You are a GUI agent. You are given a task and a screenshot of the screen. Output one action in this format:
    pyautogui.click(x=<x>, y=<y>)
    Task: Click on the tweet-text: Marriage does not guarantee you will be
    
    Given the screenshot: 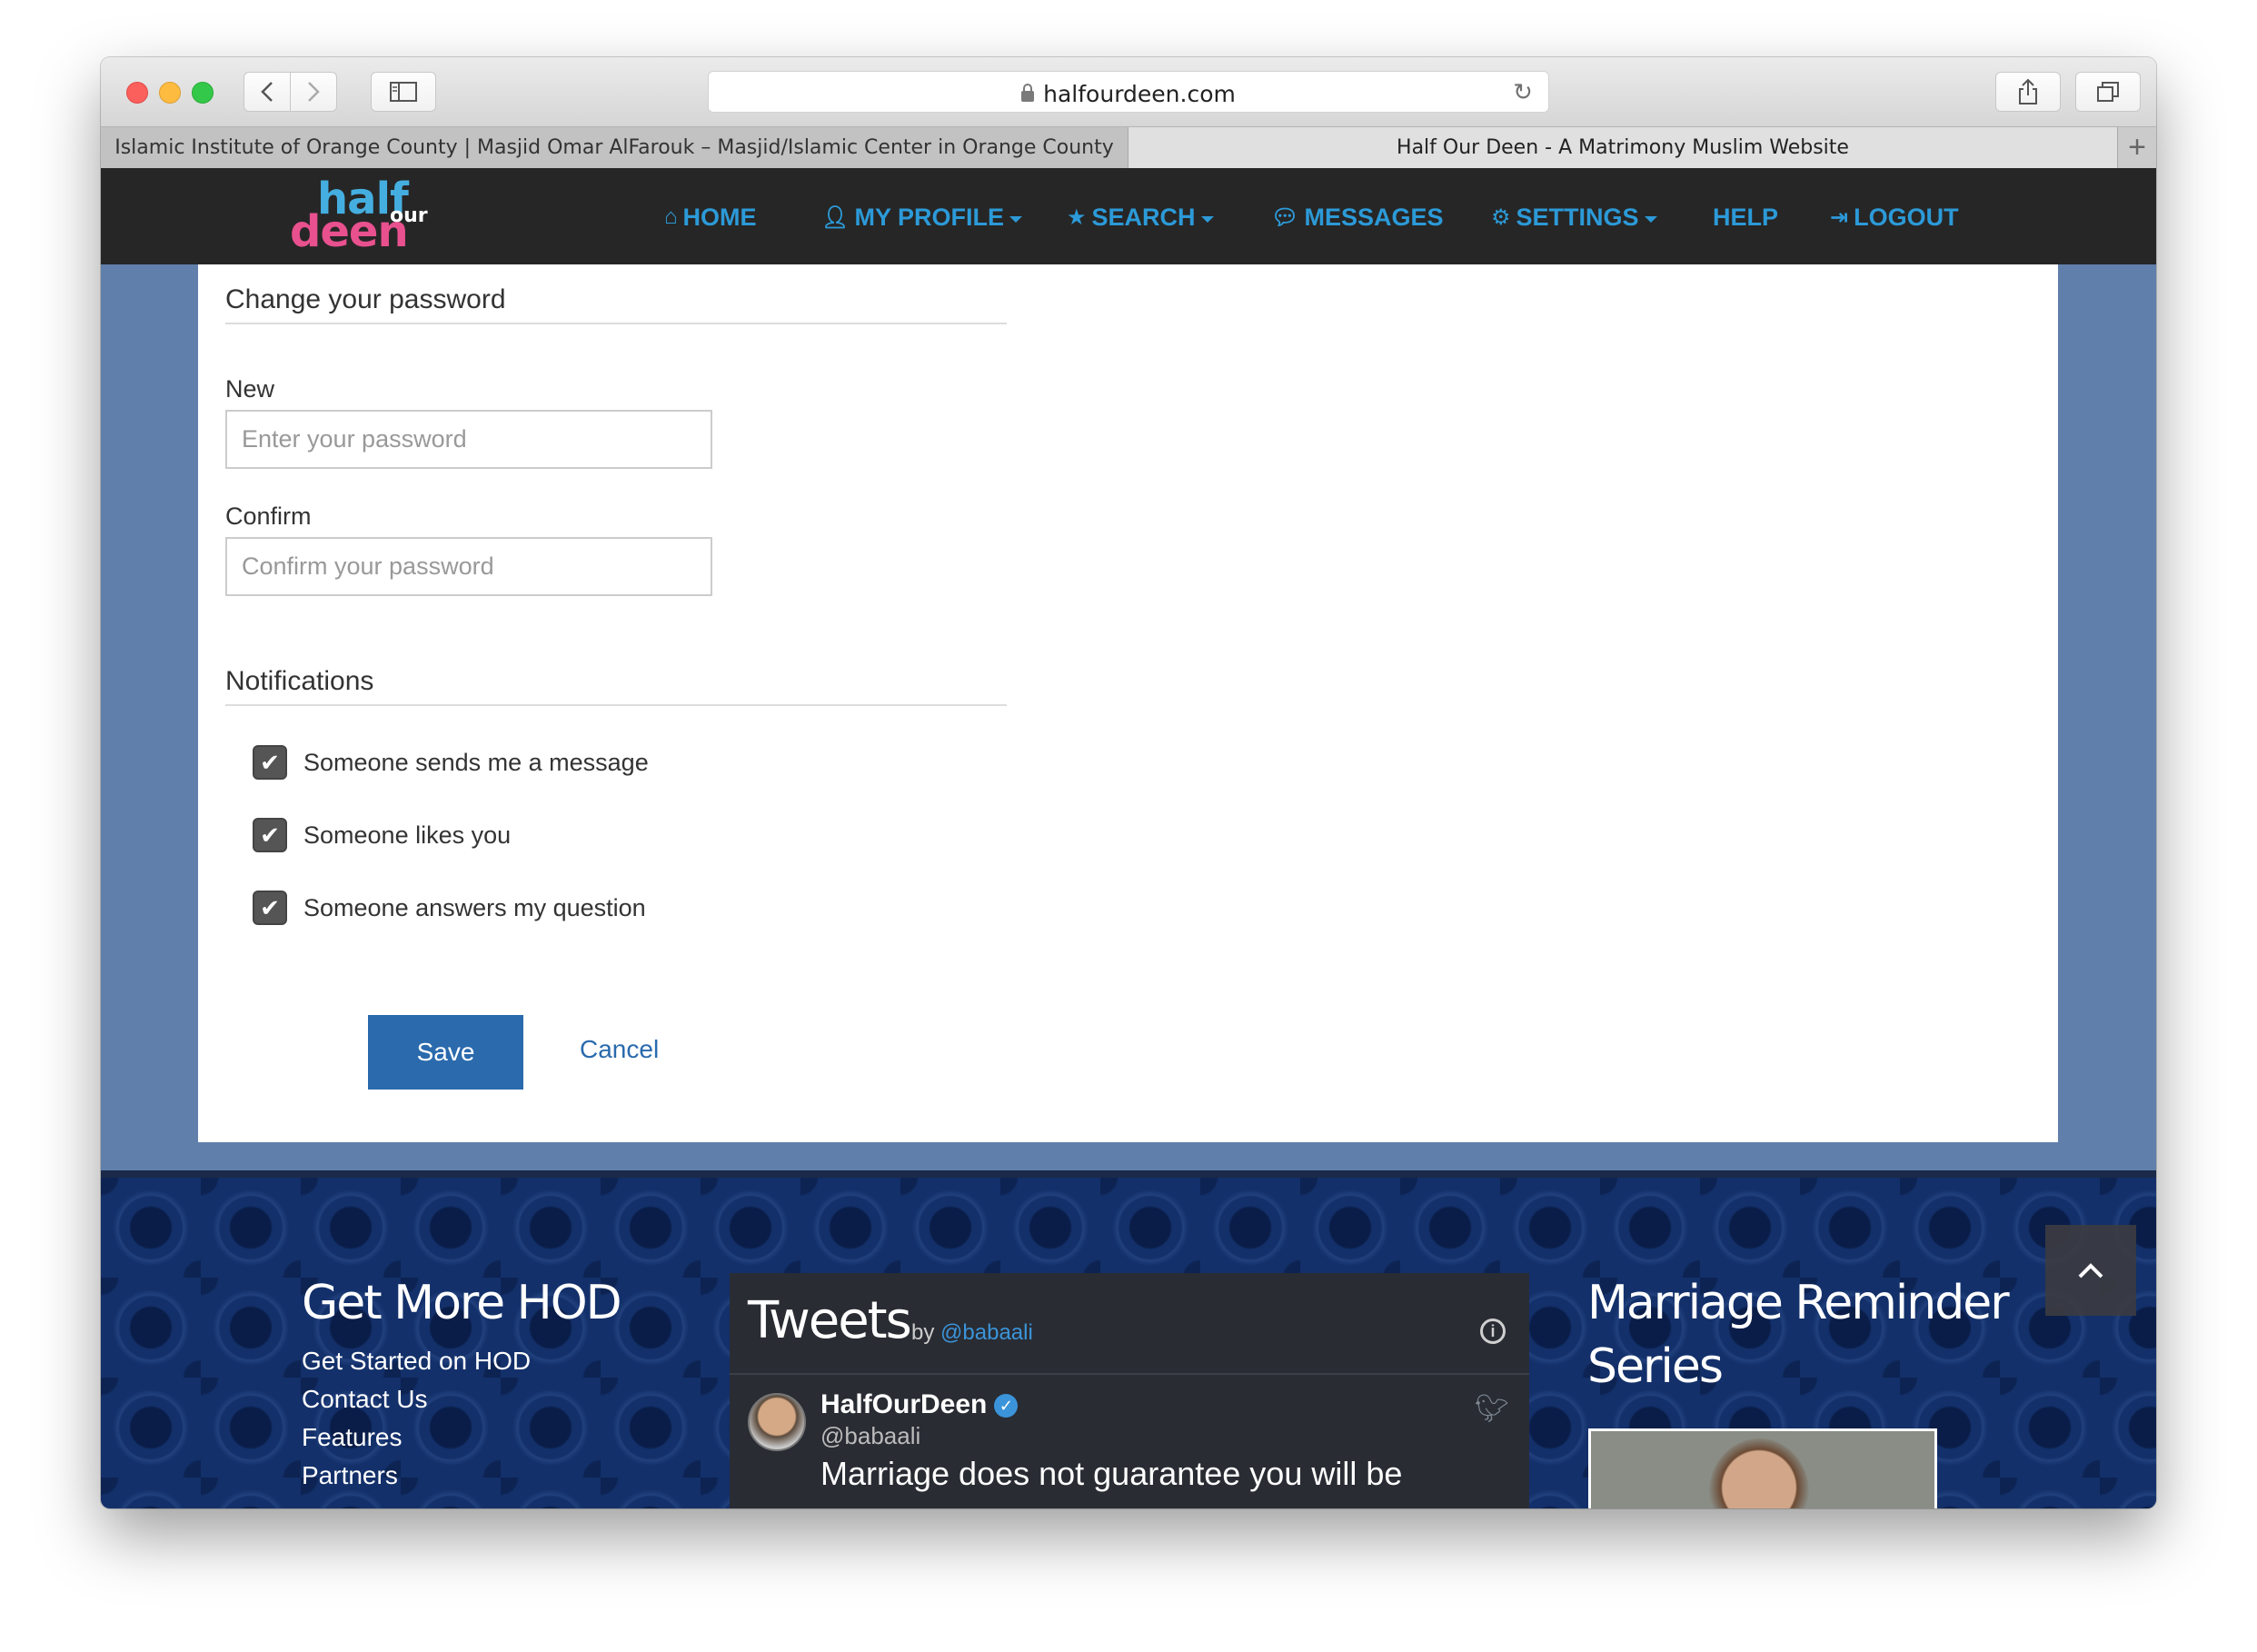 What is the action you would take?
    pyautogui.click(x=1112, y=1473)
    